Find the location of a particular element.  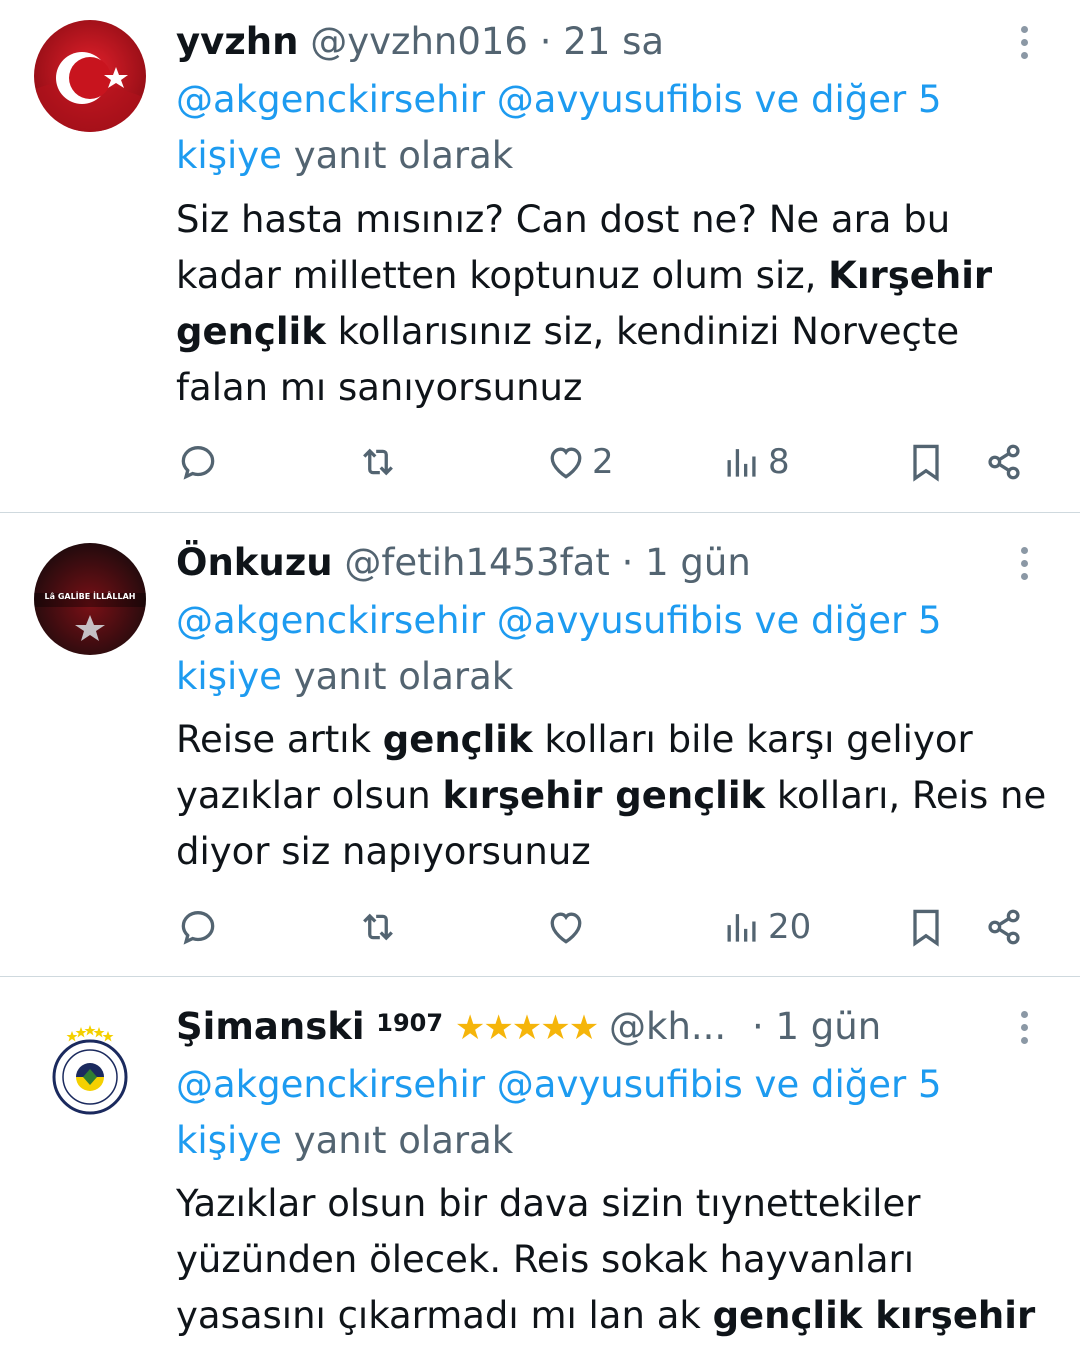

like-count: 2 is located at coordinates (603, 462).